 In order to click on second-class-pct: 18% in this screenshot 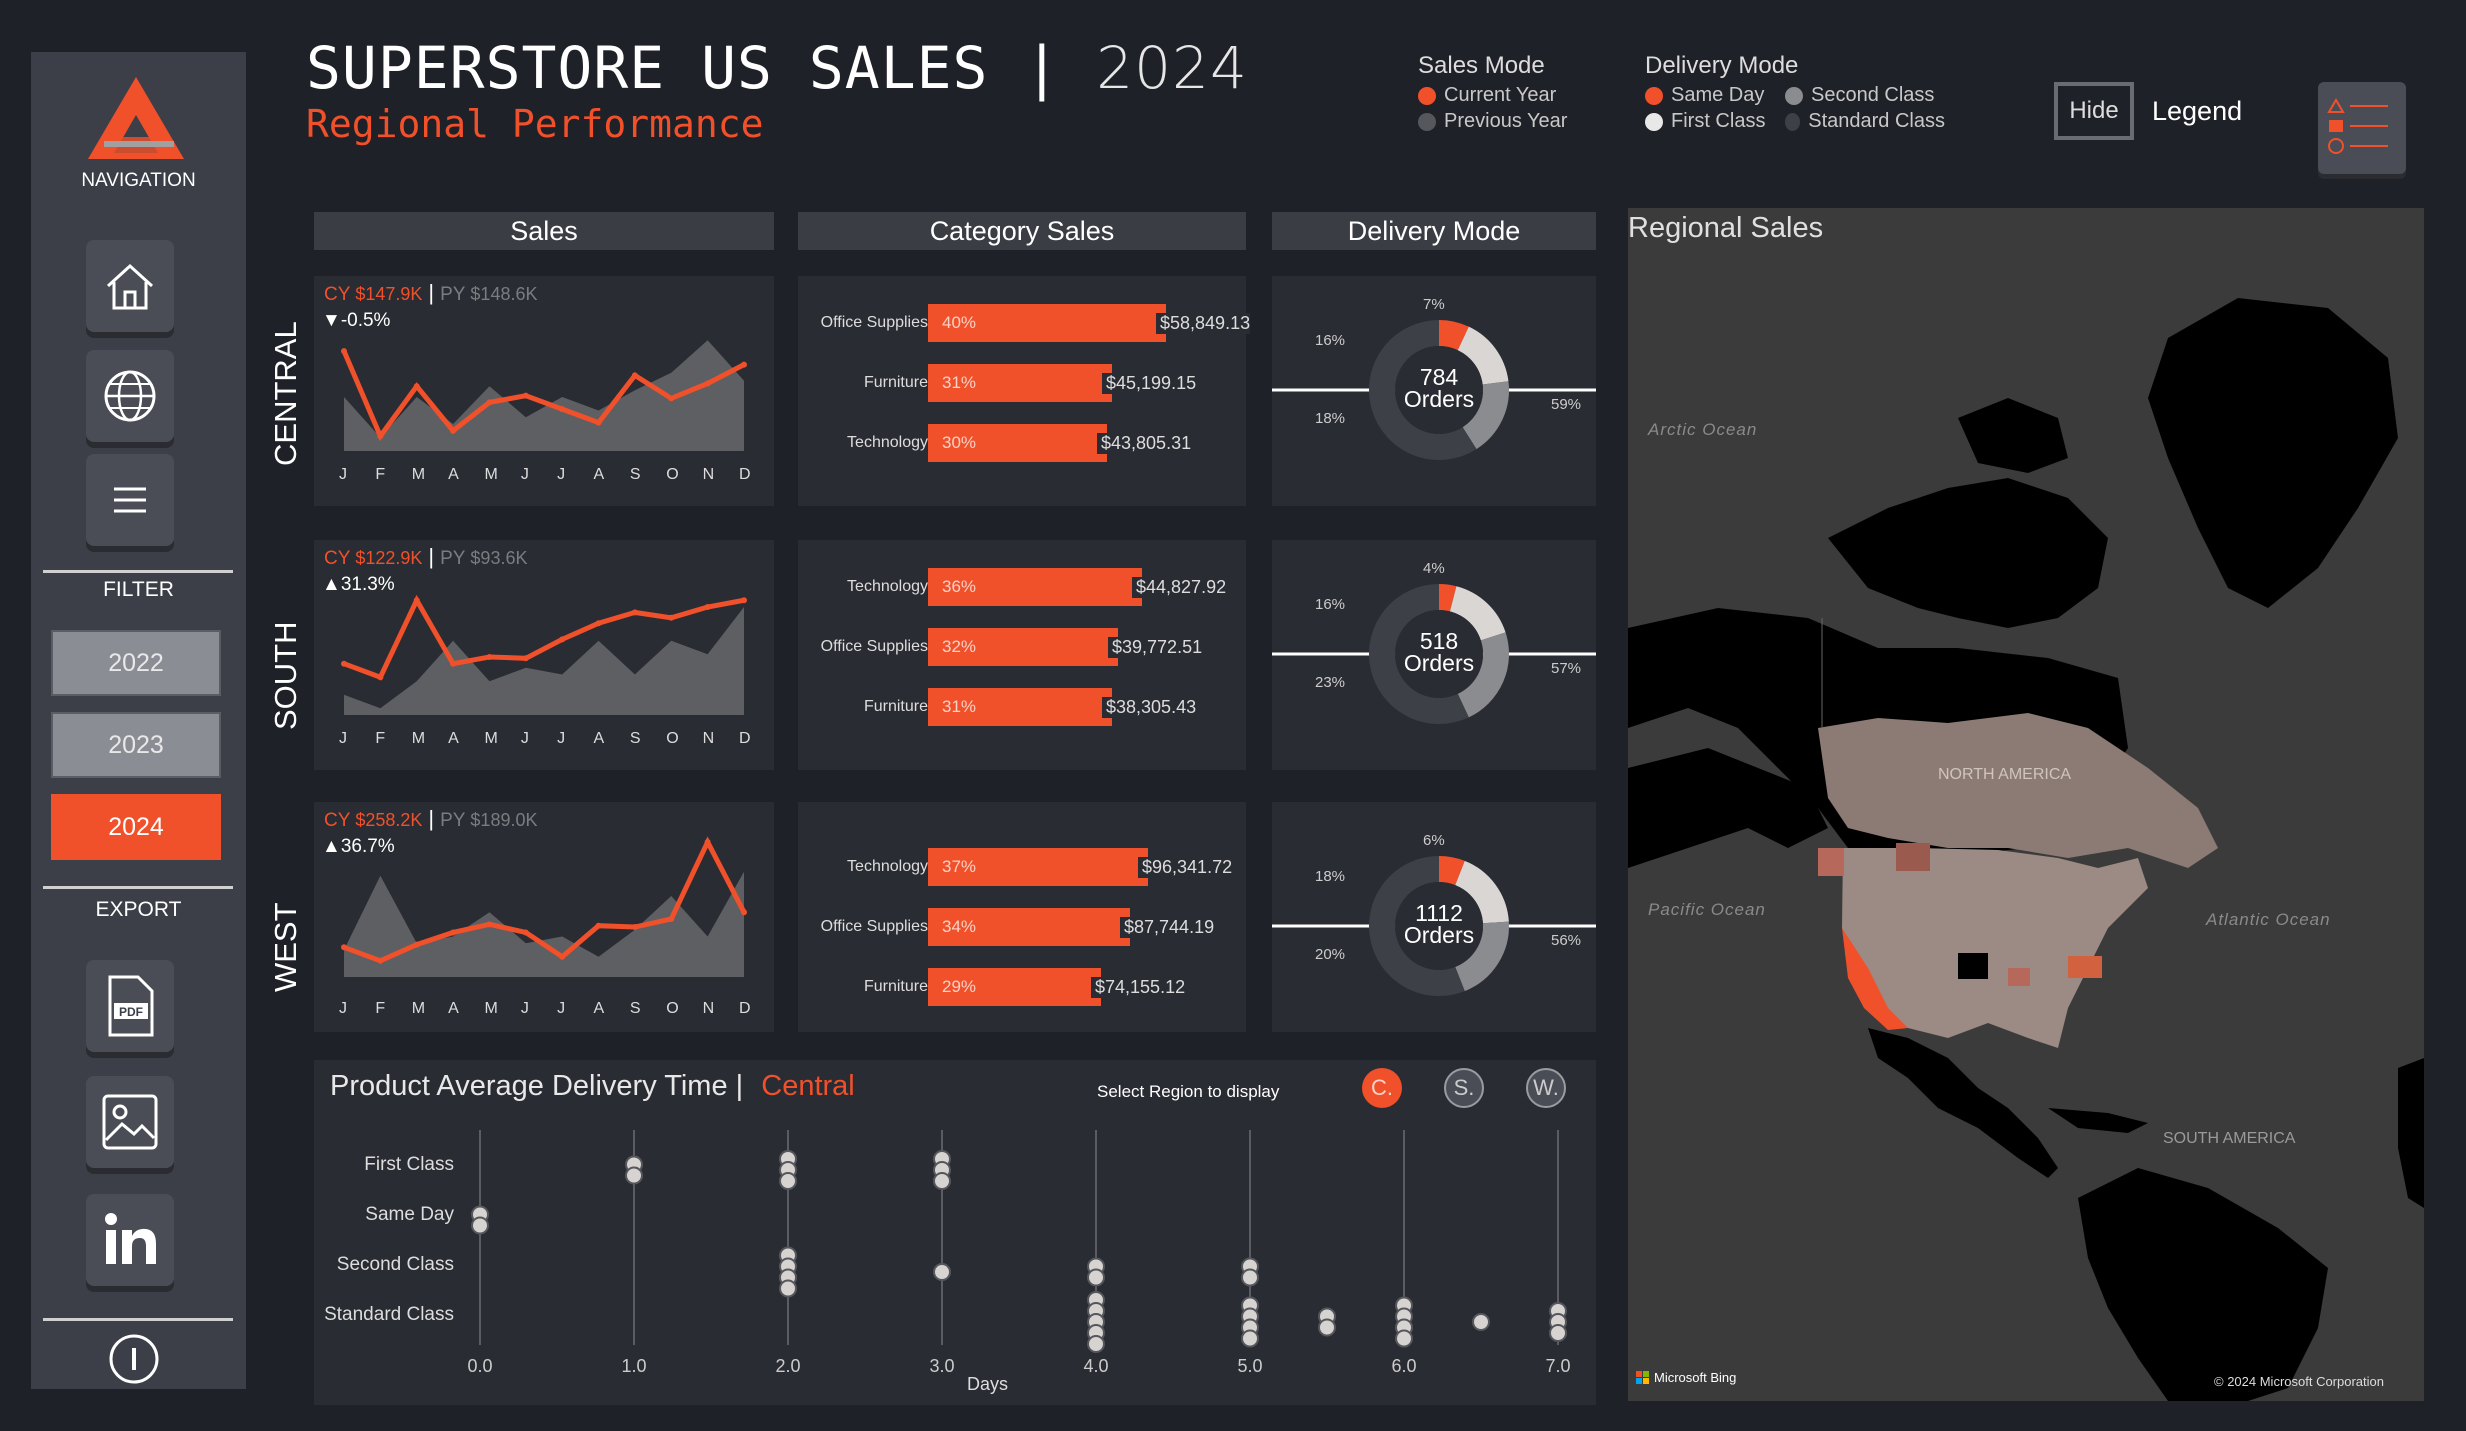, I will do `click(1330, 418)`.